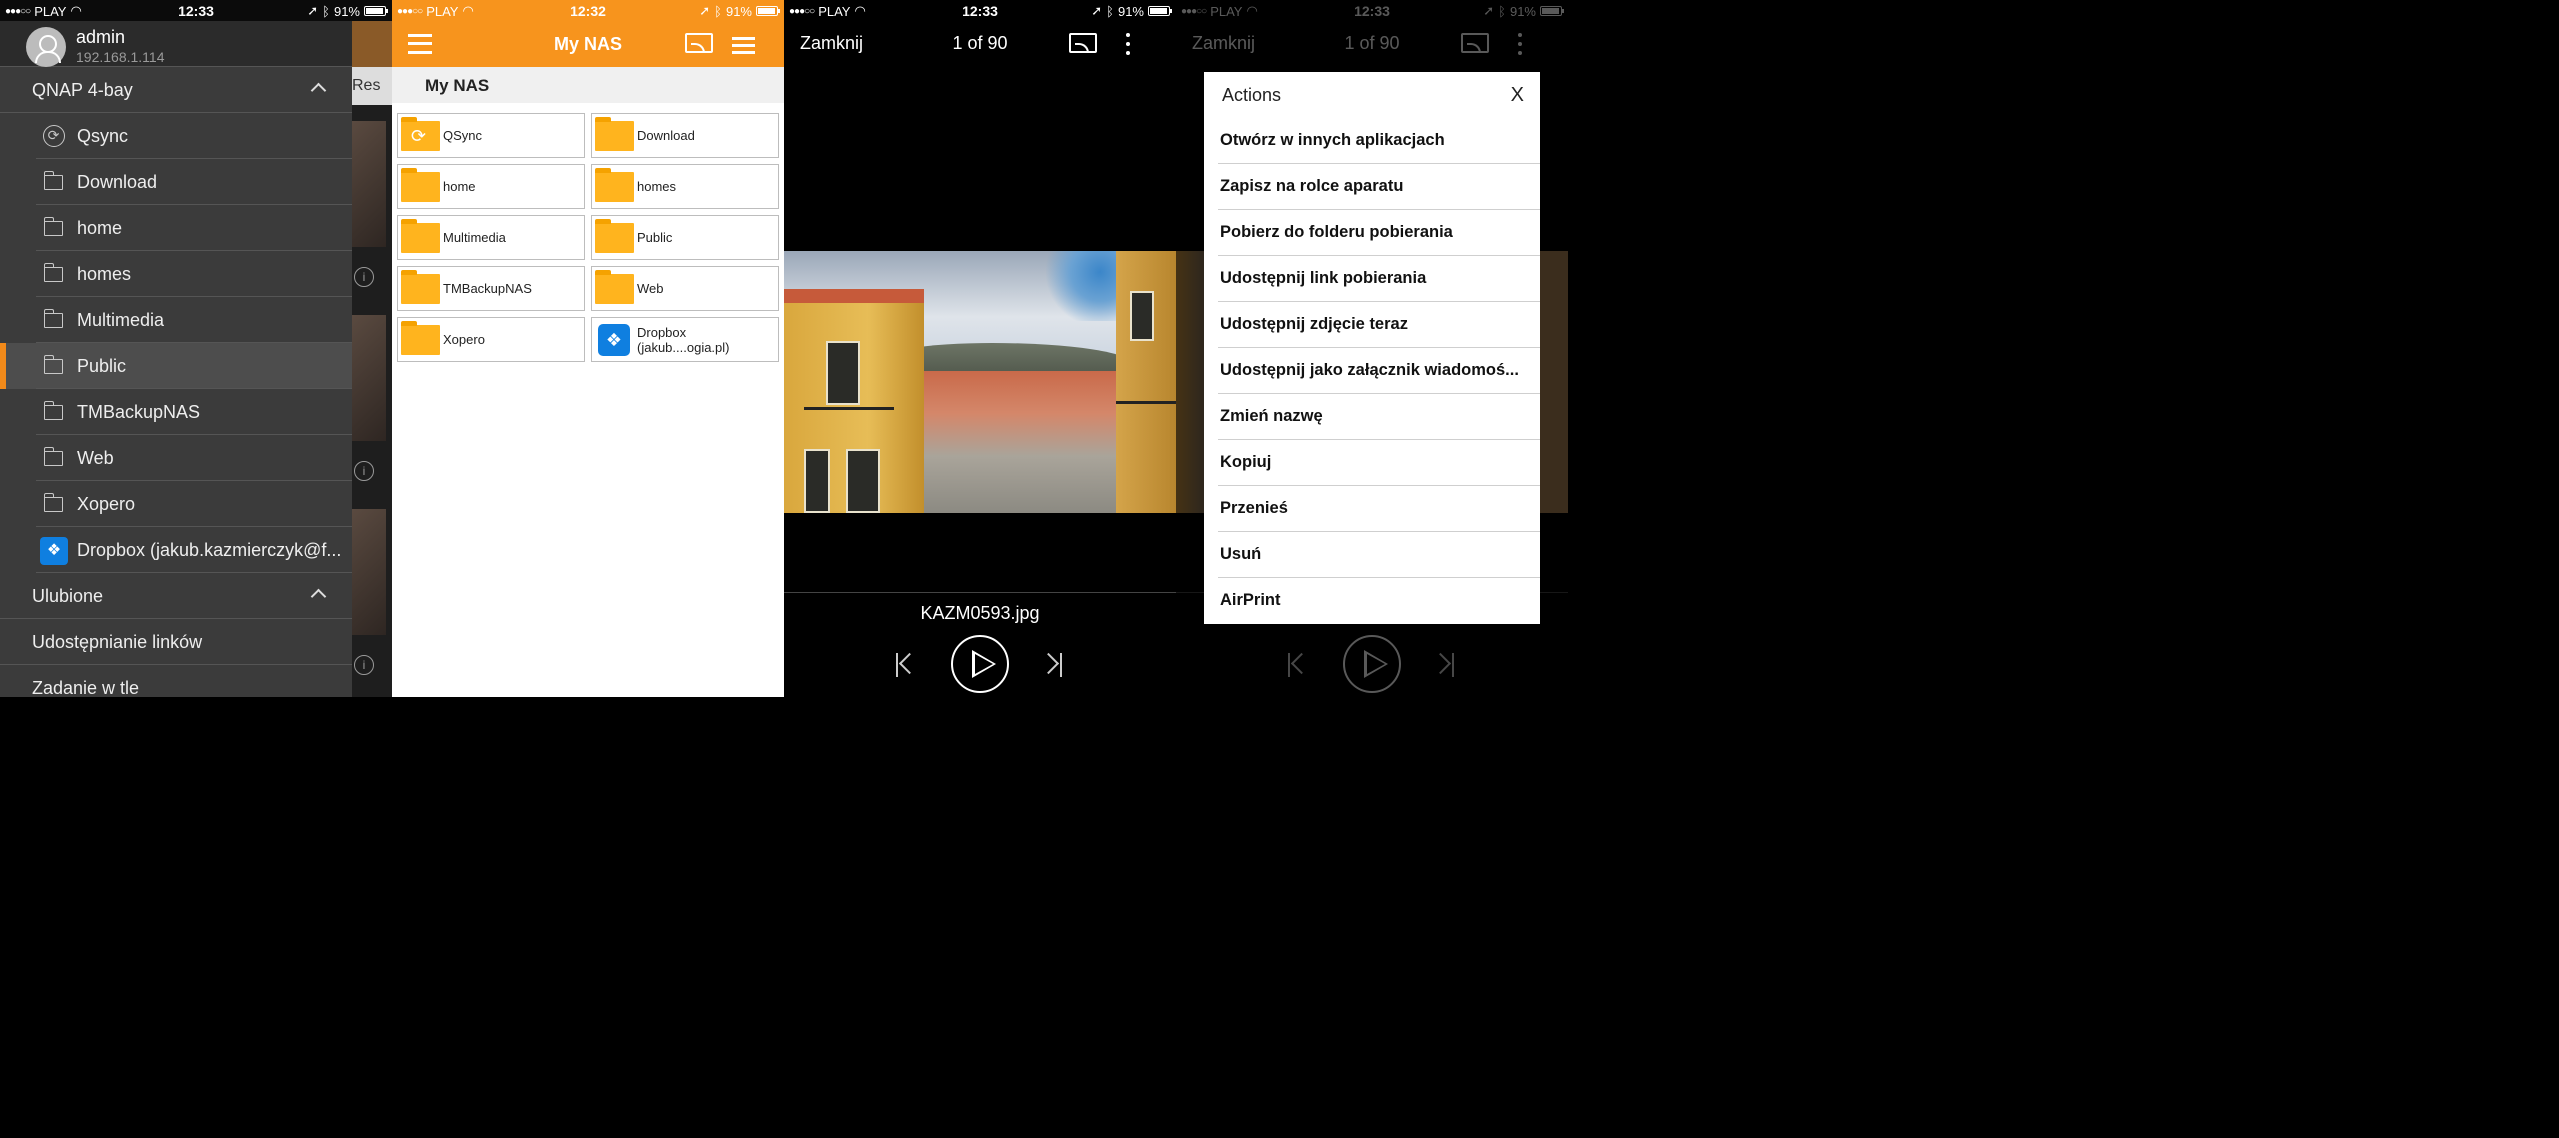 The height and width of the screenshot is (1138, 2559). What do you see at coordinates (121, 320) in the screenshot?
I see `drawer-item-label: Multimedia` at bounding box center [121, 320].